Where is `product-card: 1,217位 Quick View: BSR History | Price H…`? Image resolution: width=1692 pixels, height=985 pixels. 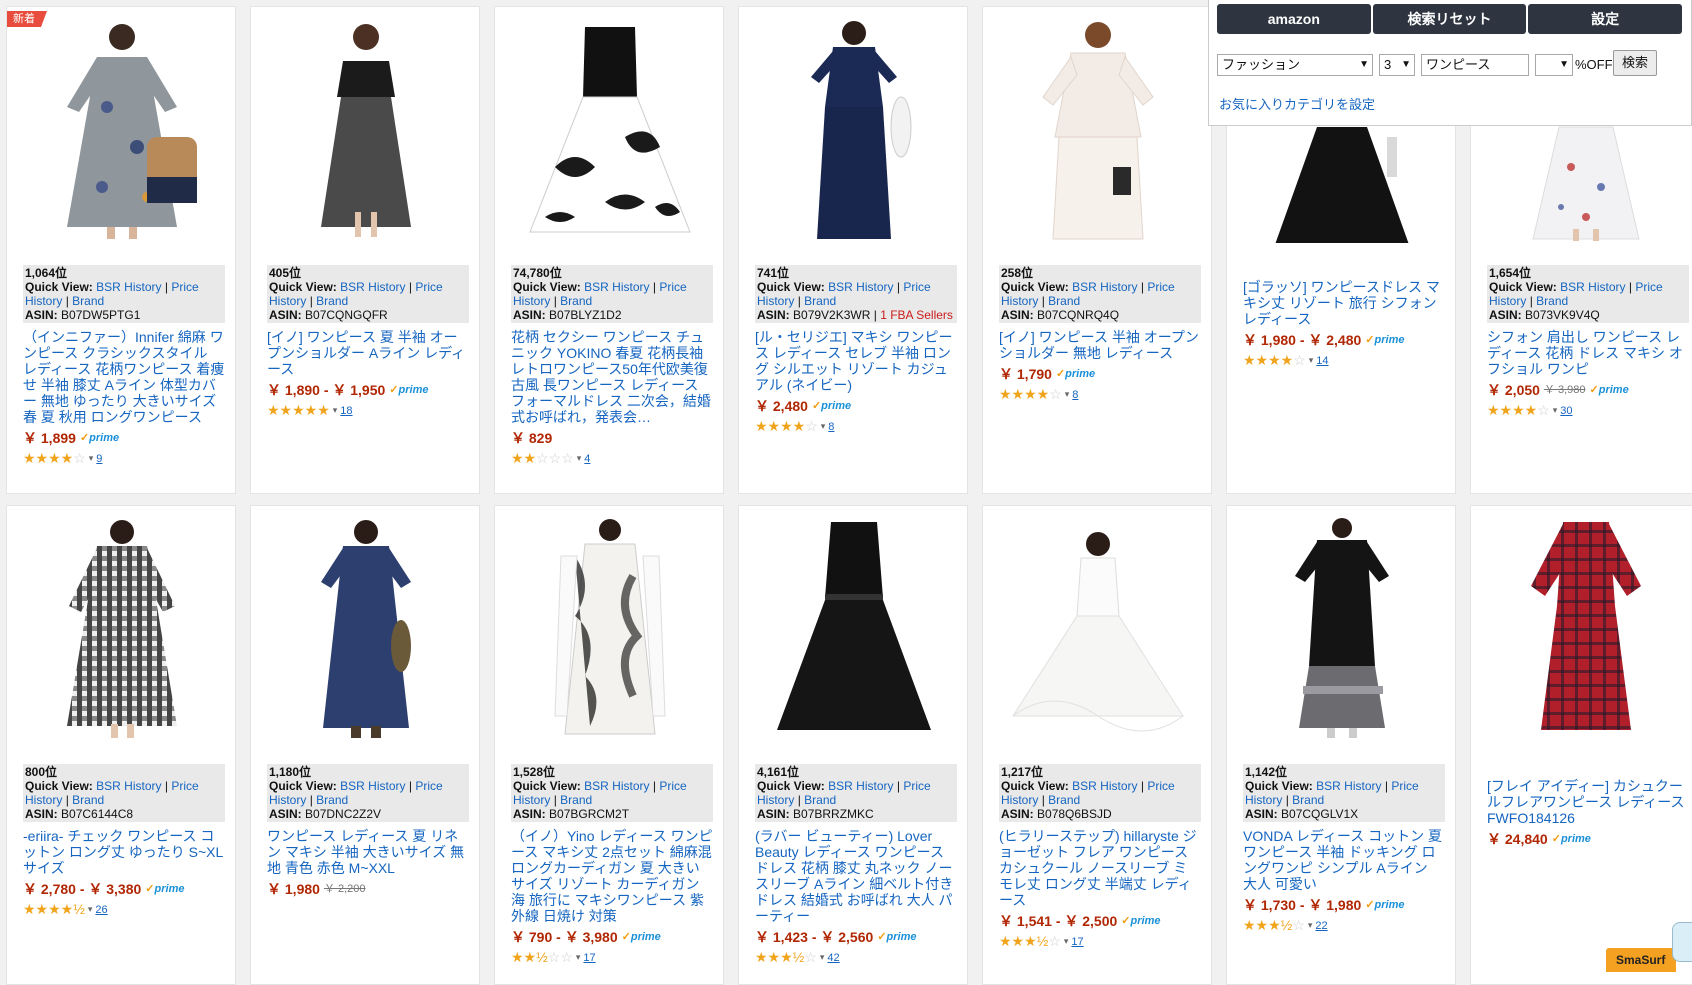 product-card: 1,217位 Quick View: BSR History | Price H… is located at coordinates (1097, 745).